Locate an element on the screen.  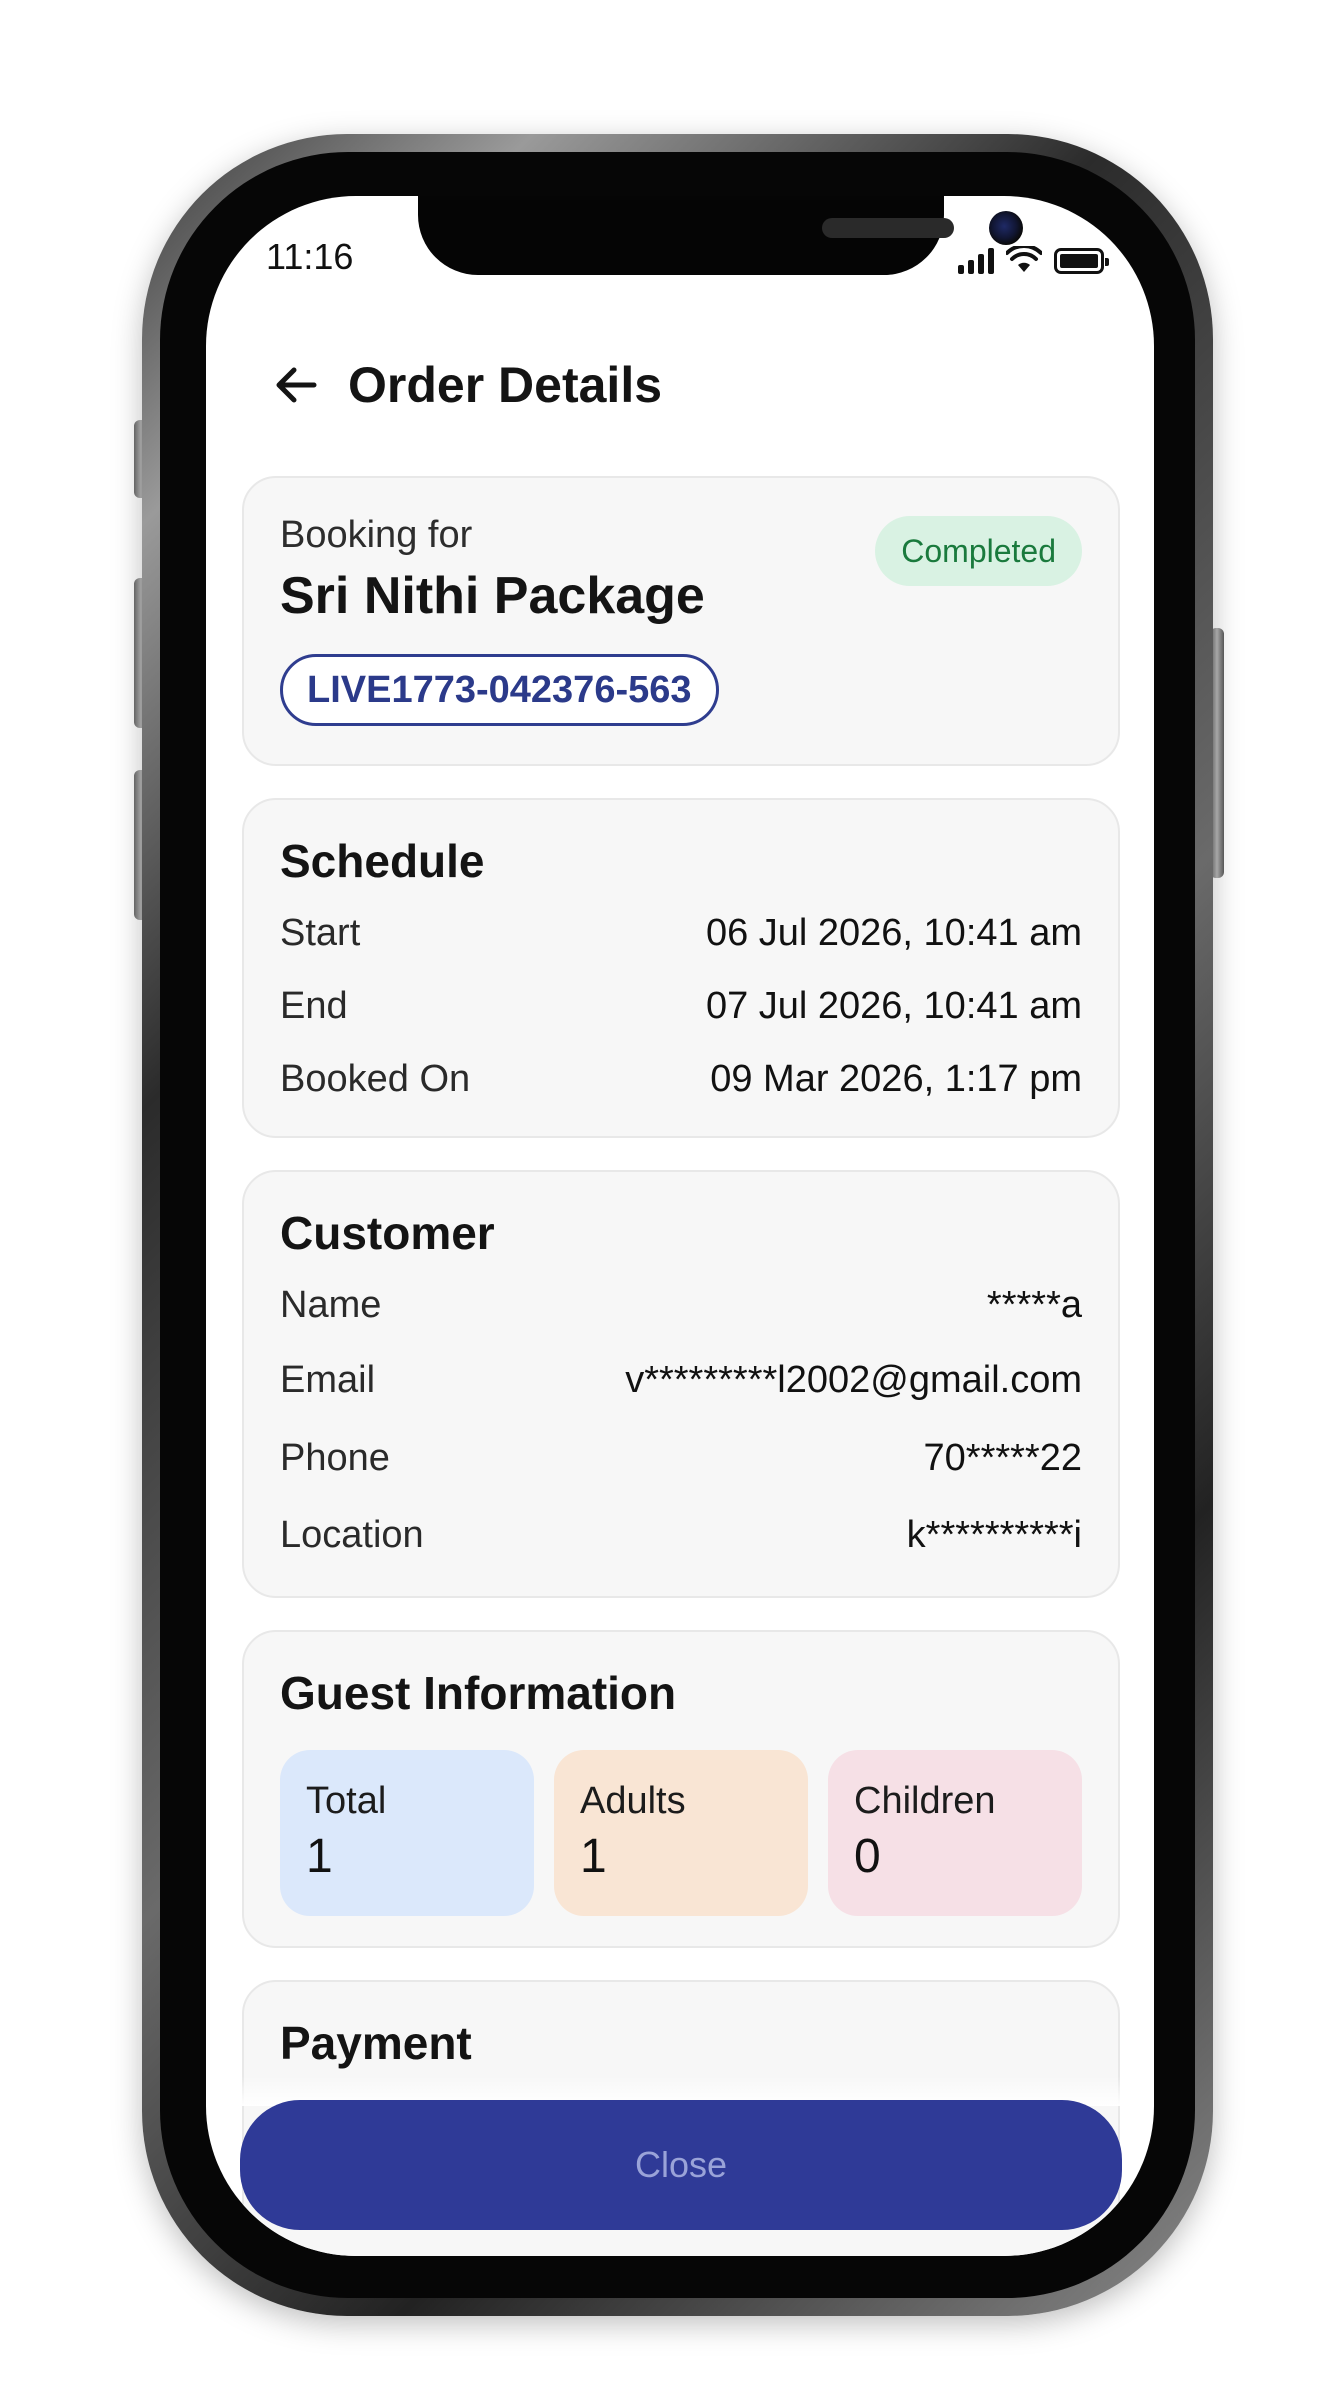
customer-row-location: Location k**********i is located at coordinates (681, 1535).